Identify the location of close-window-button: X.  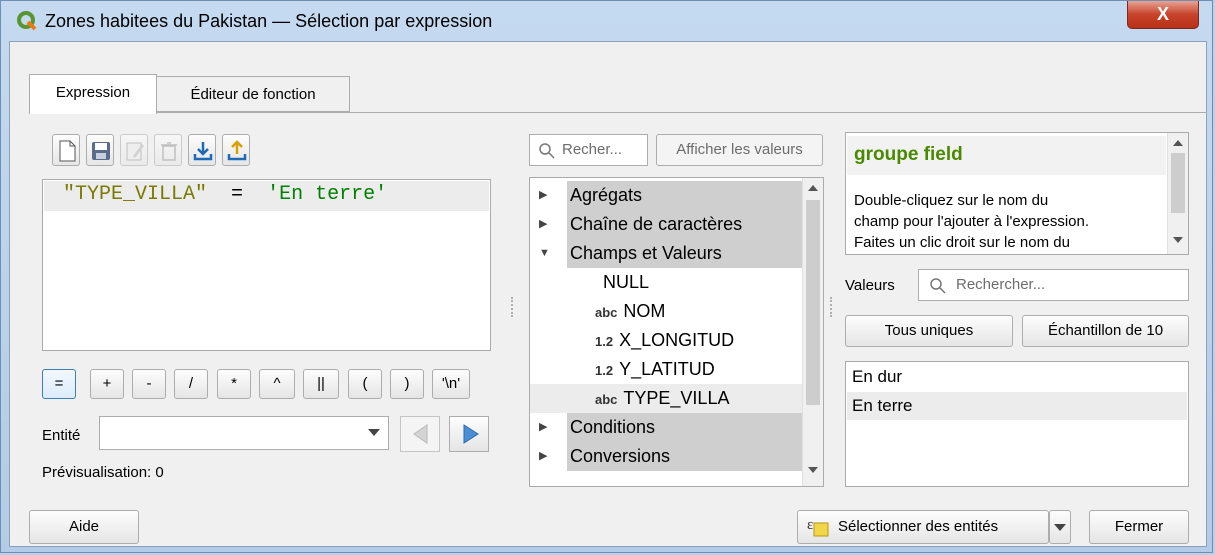
(1163, 15).